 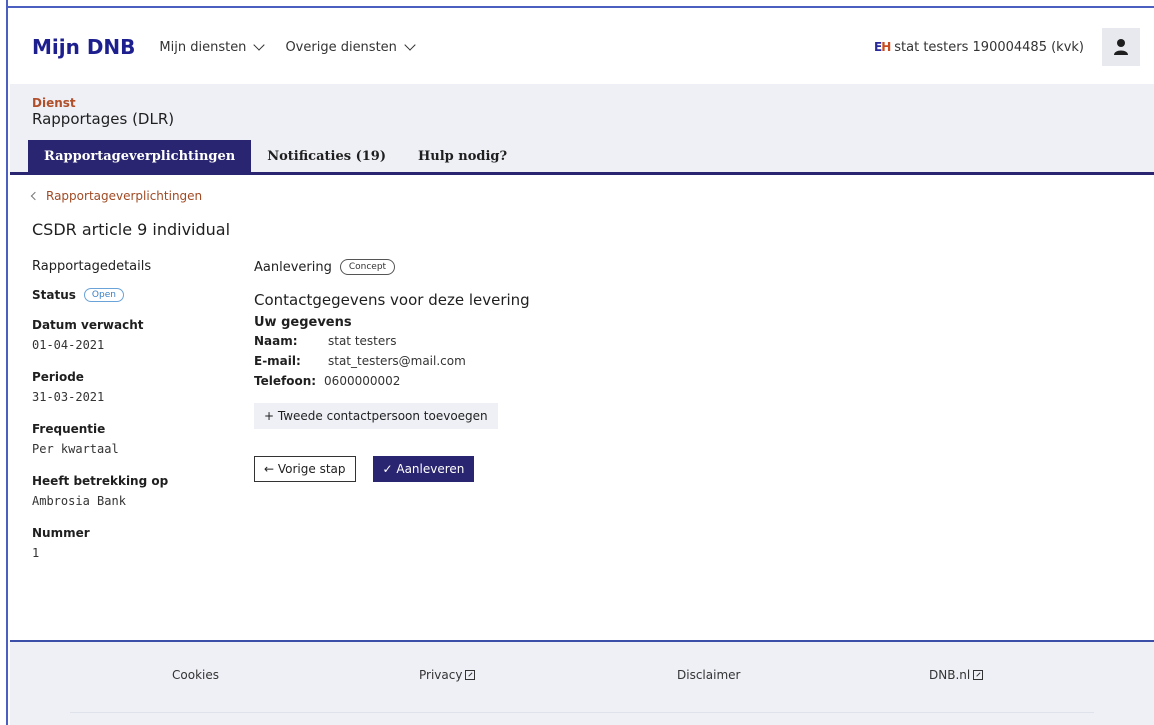 What do you see at coordinates (54, 103) in the screenshot?
I see `service-kicker: Dienst` at bounding box center [54, 103].